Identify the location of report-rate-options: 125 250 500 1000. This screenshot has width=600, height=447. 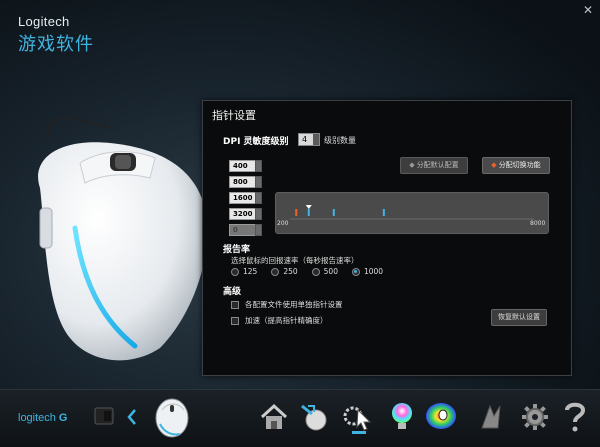
(307, 271).